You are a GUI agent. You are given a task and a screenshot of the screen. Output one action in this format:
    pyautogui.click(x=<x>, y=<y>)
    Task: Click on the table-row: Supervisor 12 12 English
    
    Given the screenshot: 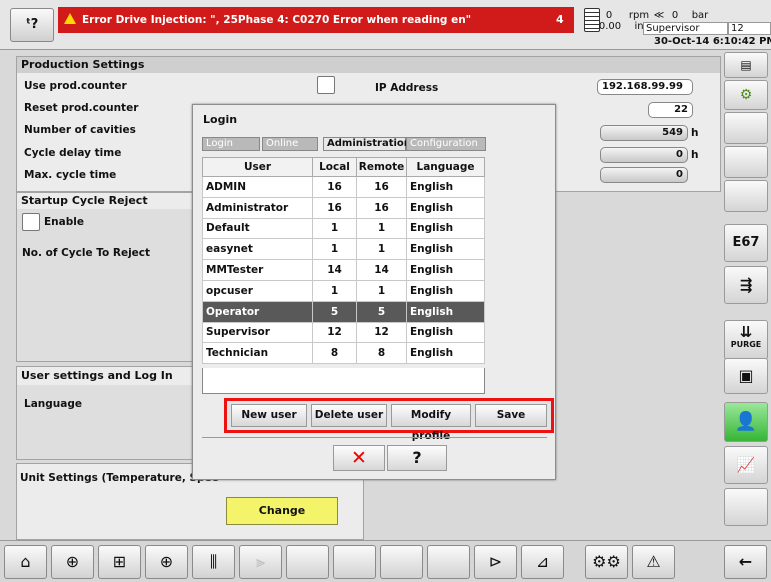 What is the action you would take?
    pyautogui.click(x=343, y=332)
    